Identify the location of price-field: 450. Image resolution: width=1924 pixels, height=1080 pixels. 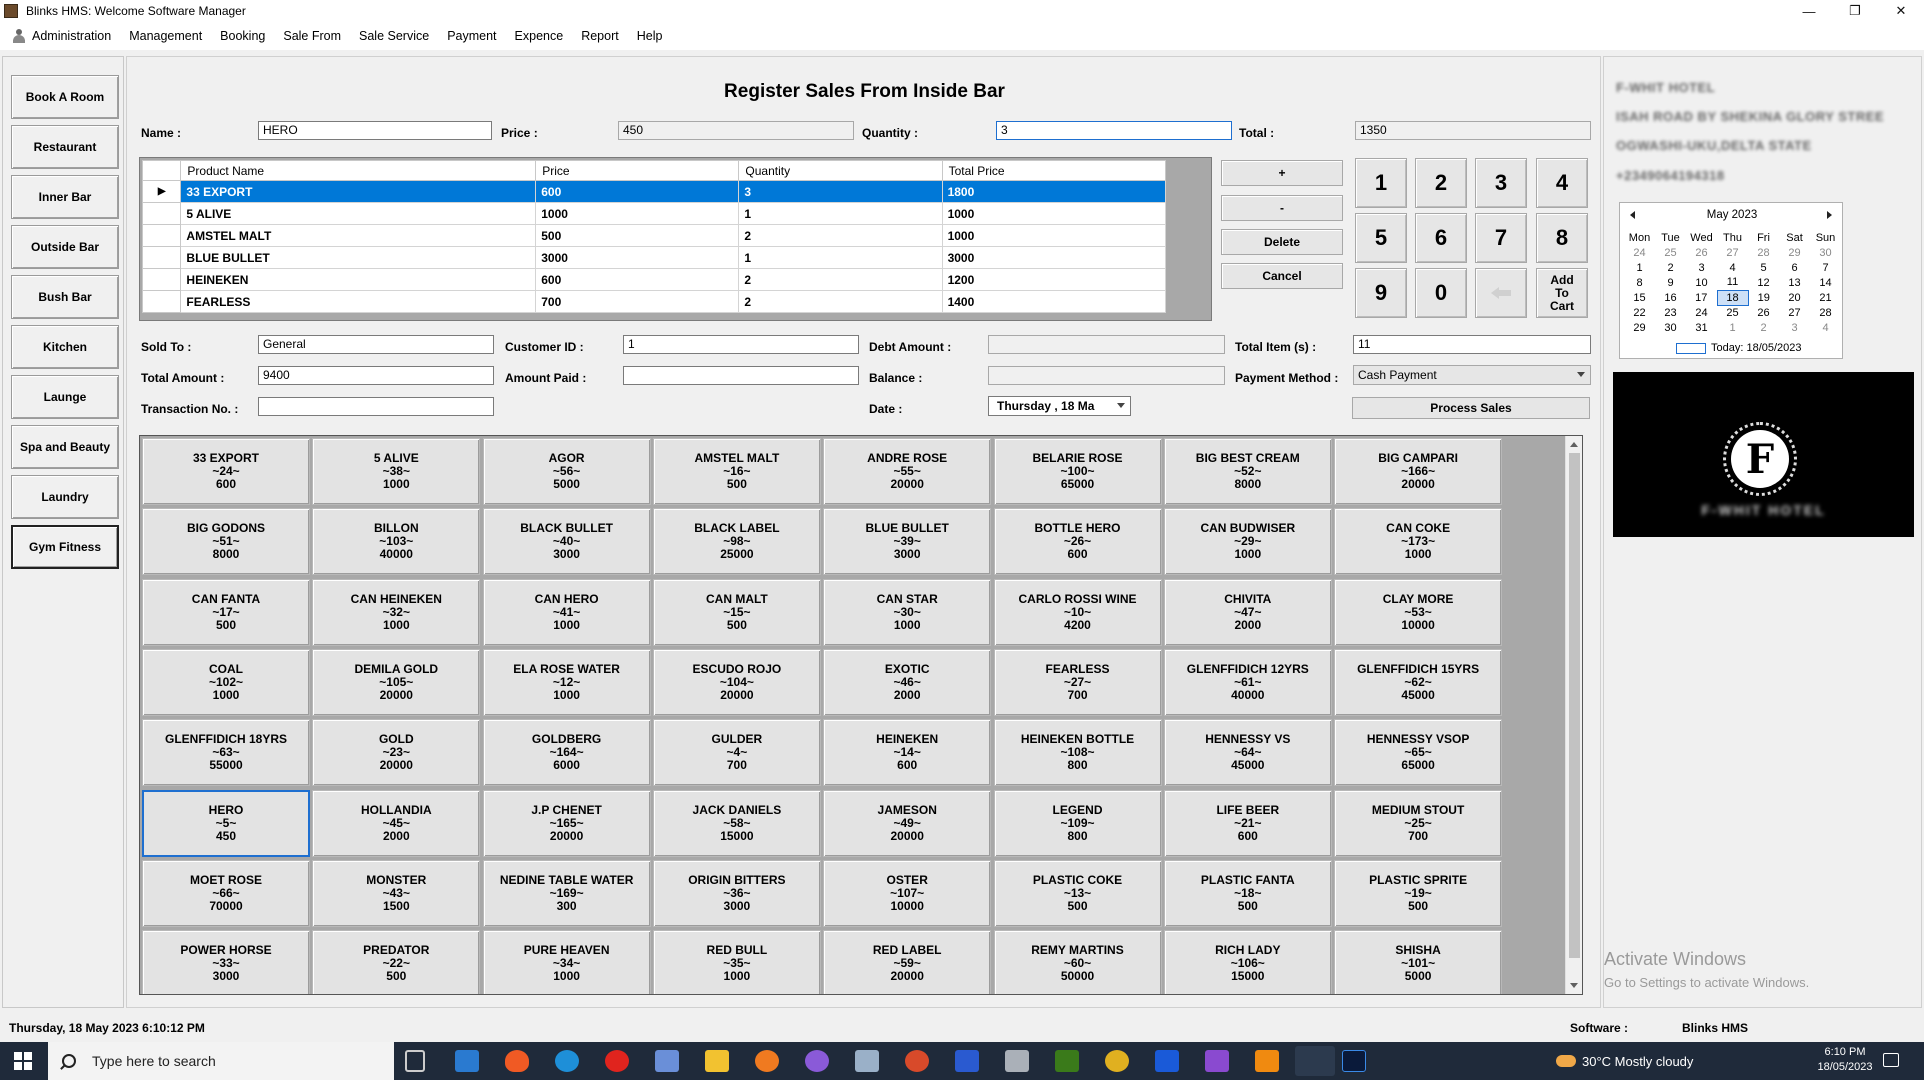
(736, 130).